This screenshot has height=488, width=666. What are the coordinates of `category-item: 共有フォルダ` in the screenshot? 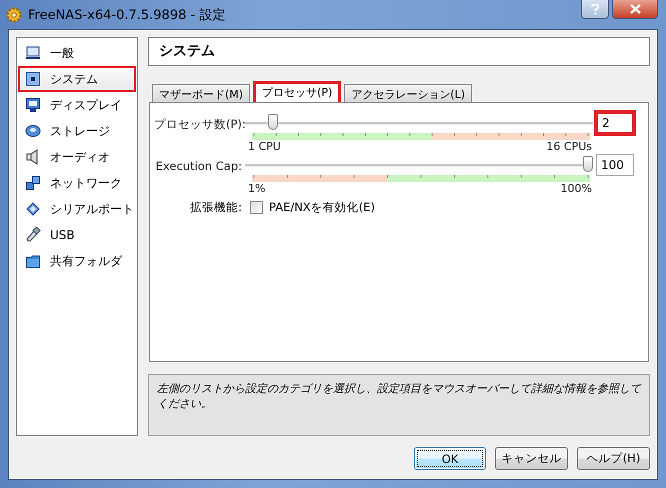 It's located at (77, 261).